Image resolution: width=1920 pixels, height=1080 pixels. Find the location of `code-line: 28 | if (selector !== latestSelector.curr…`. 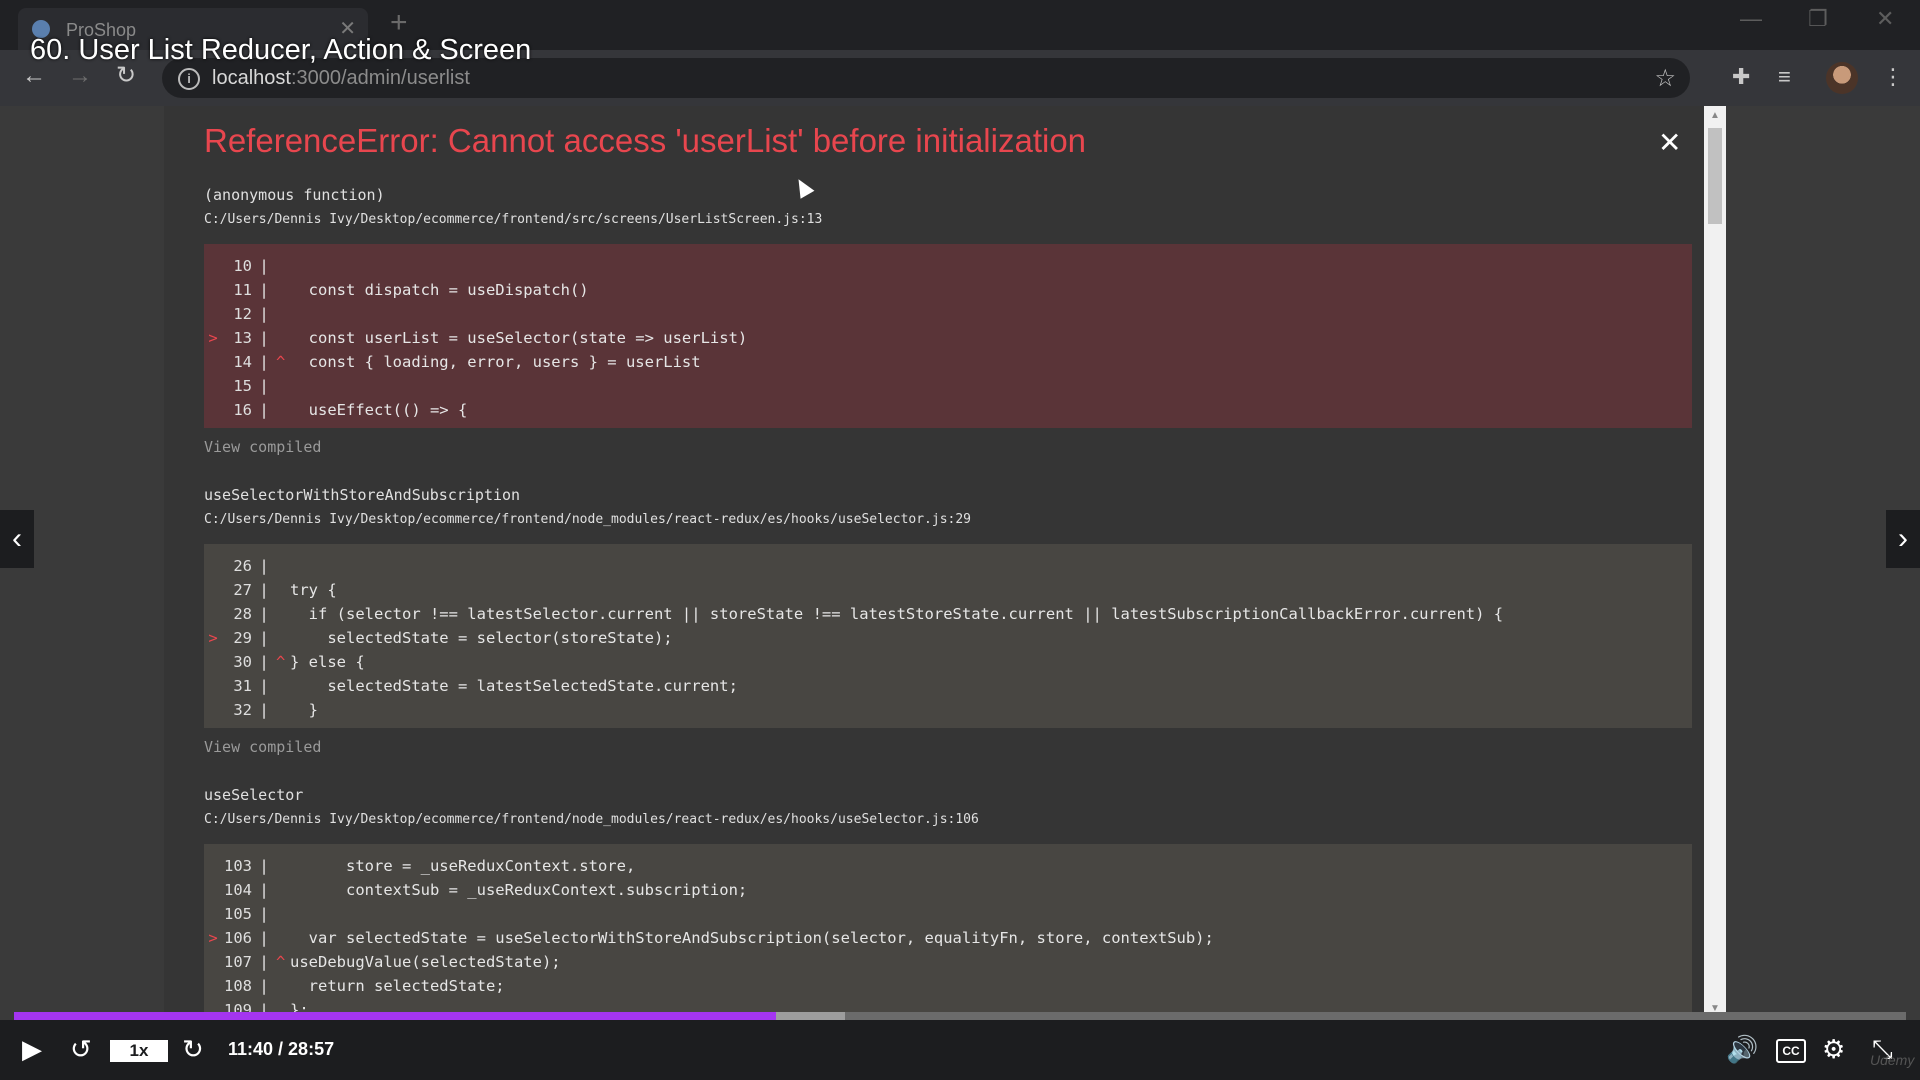

code-line: 28 | if (selector !== latestSelector.curr… is located at coordinates (948, 614).